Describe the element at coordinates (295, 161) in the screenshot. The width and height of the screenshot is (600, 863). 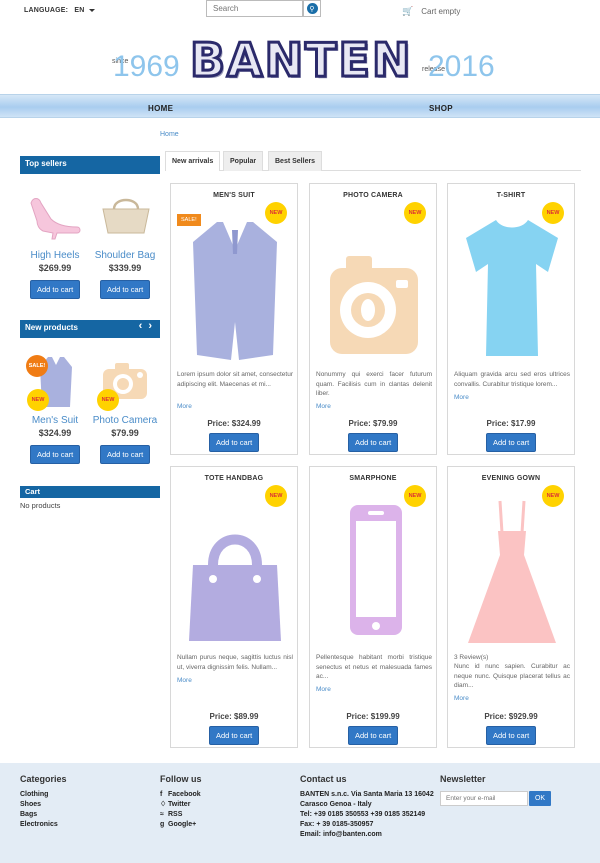
I see `tab-best-sellers: Best Sellers` at that location.